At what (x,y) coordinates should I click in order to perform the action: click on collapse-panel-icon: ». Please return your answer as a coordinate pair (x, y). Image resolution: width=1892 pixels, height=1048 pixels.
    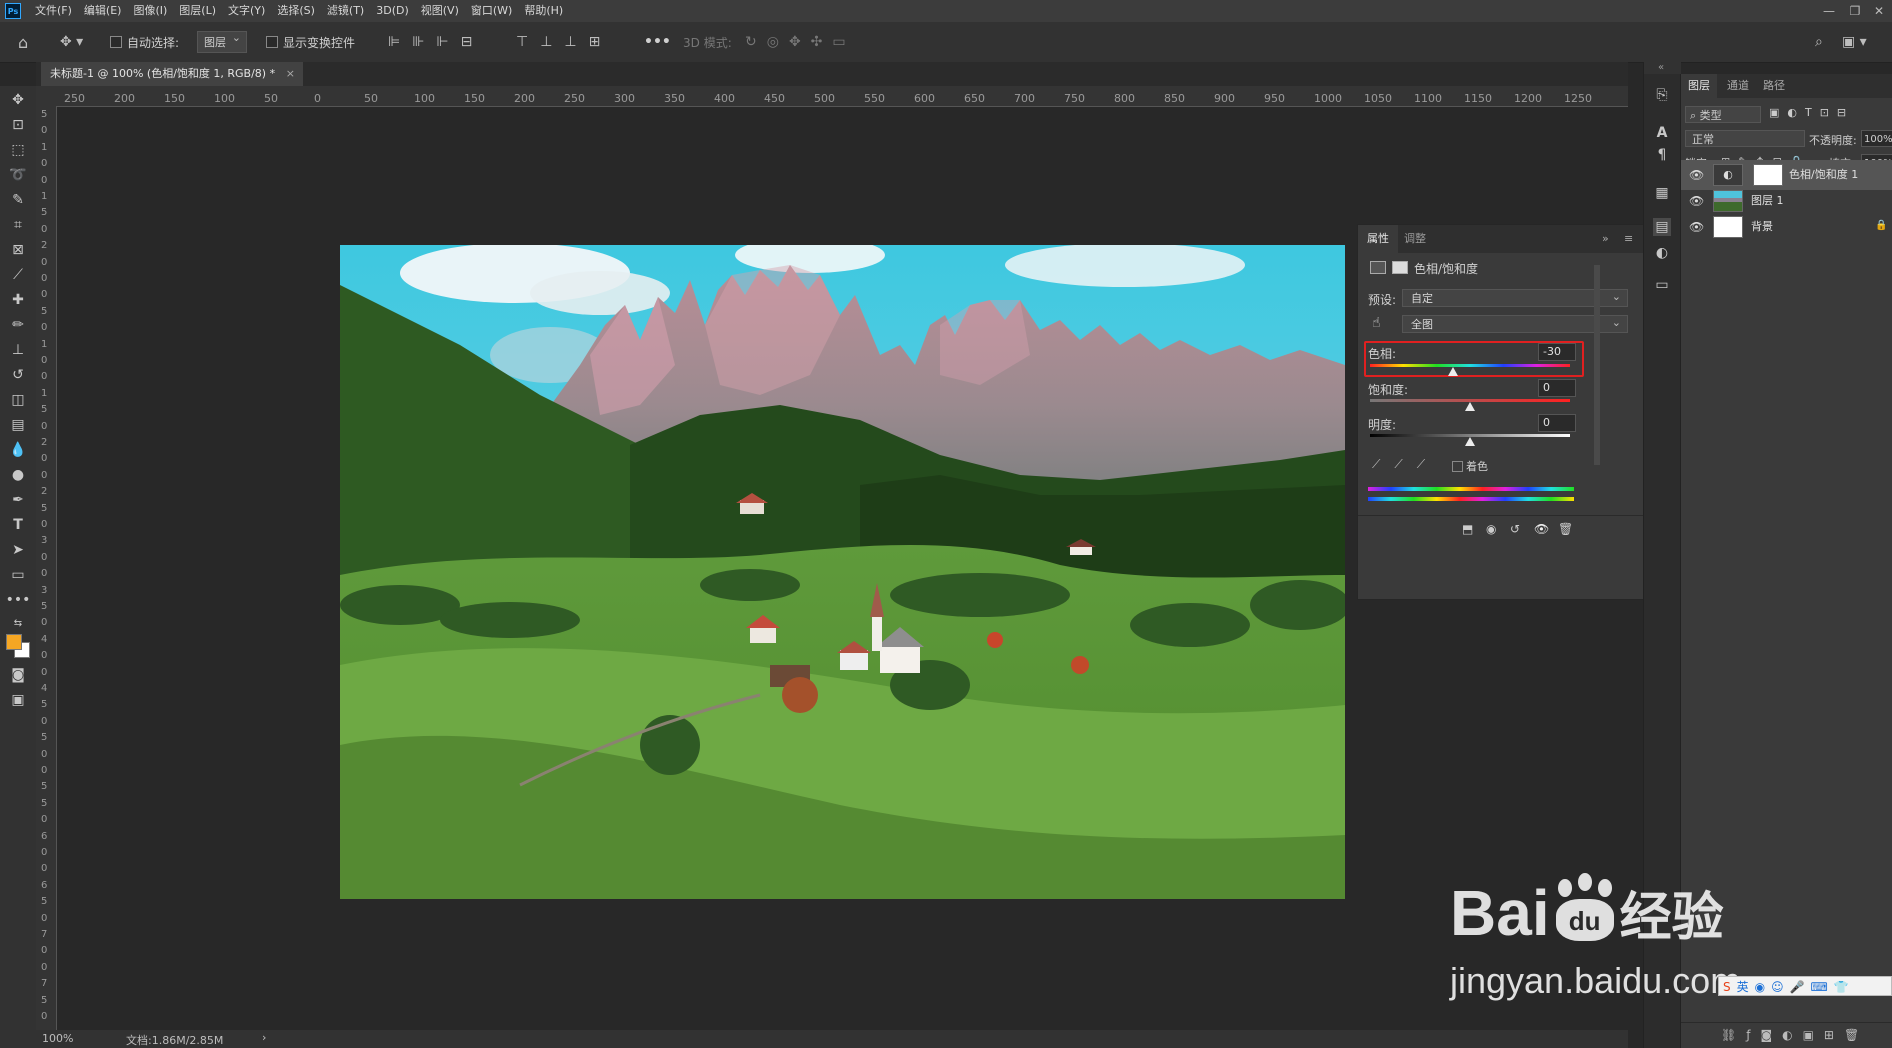
    Looking at the image, I should click on (1605, 239).